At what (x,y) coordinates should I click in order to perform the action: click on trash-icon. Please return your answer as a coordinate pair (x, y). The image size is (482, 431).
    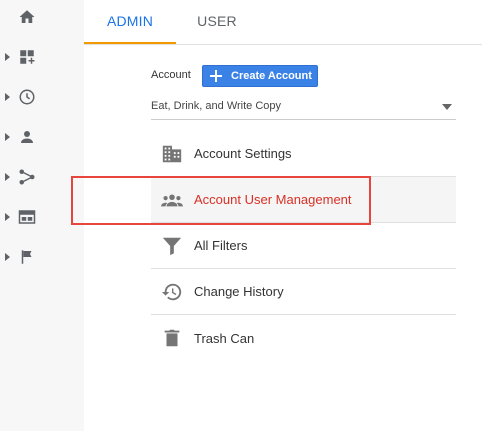
    Looking at the image, I should click on (172, 338).